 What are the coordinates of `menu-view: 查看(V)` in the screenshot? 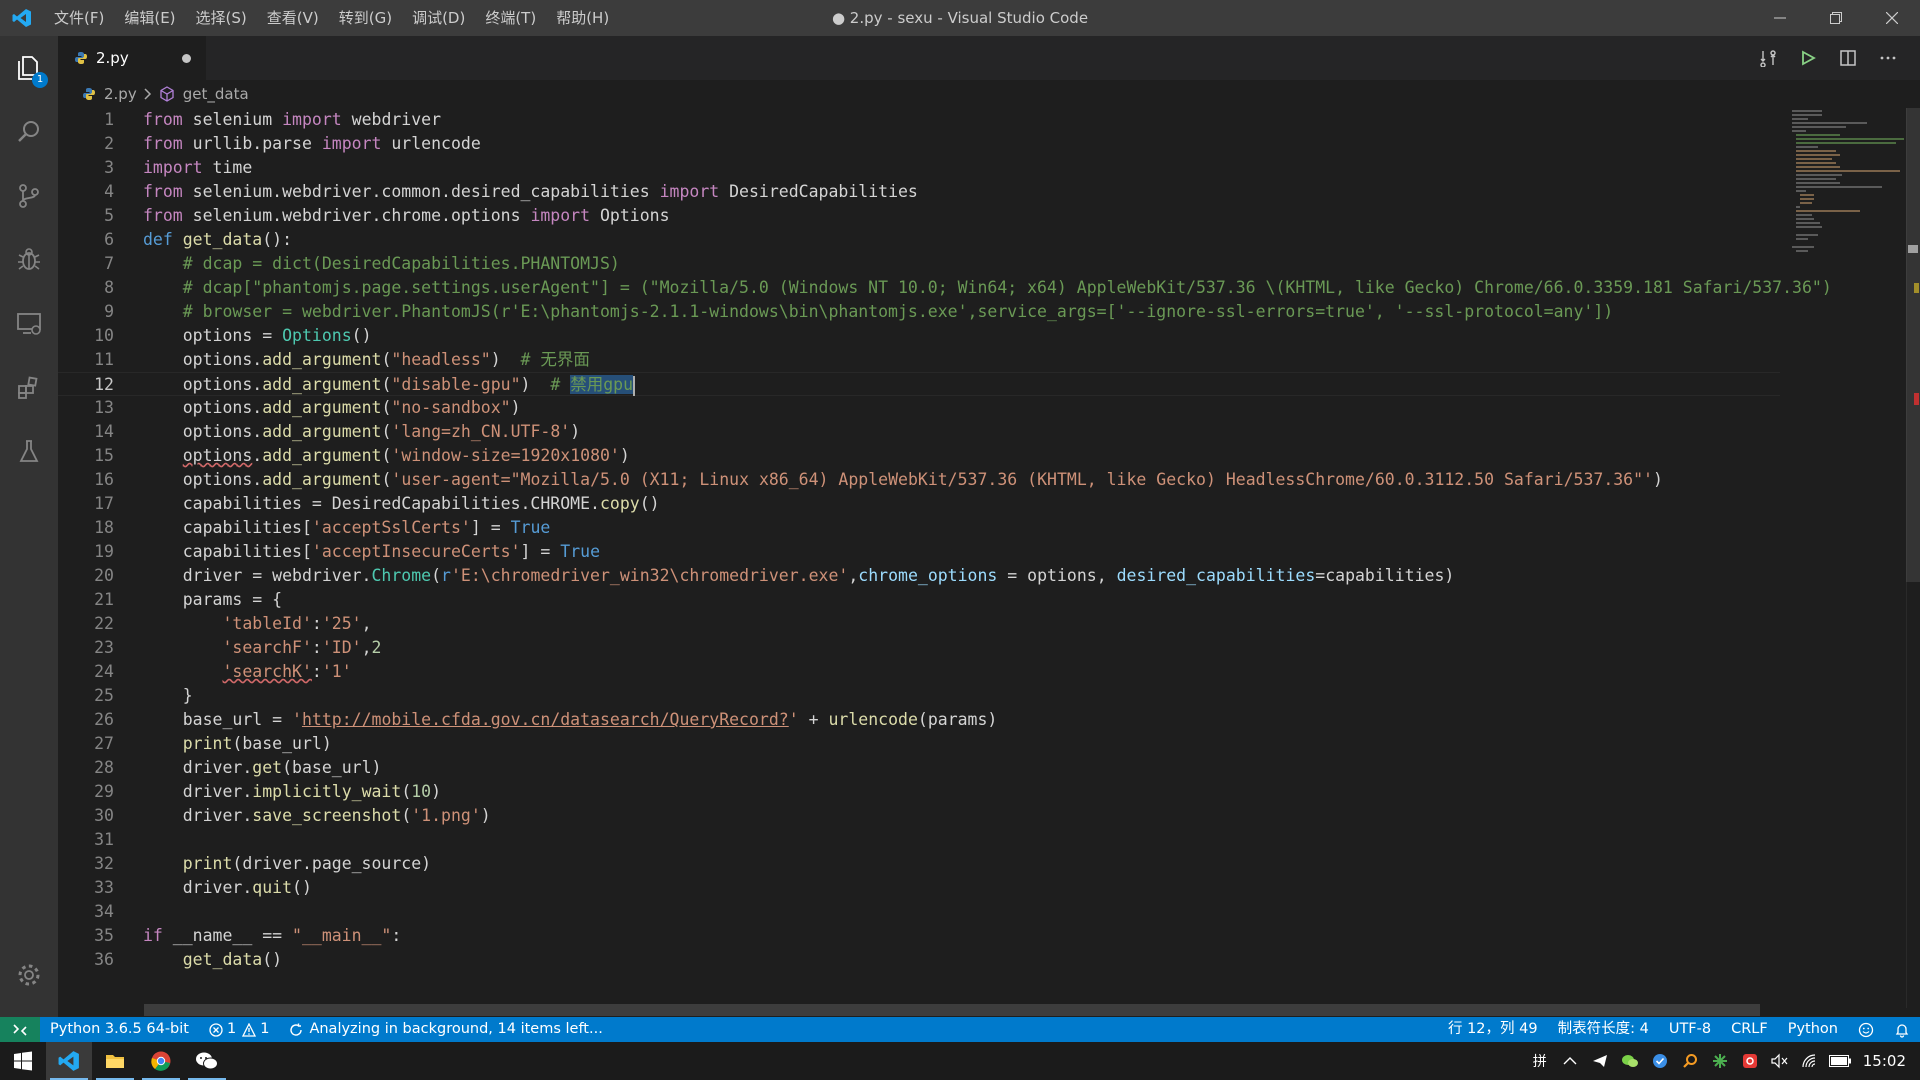 It's located at (293, 18).